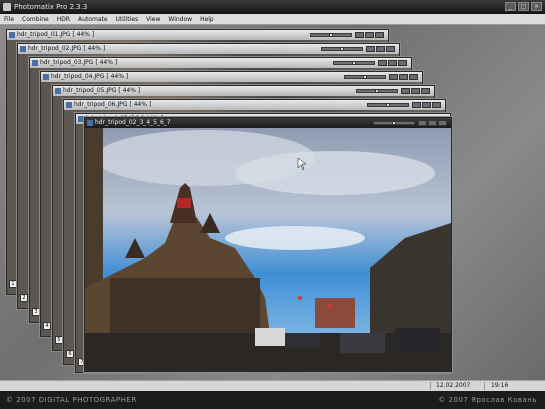 The image size is (545, 409). What do you see at coordinates (24, 298) in the screenshot?
I see `document-number-badge: 2` at bounding box center [24, 298].